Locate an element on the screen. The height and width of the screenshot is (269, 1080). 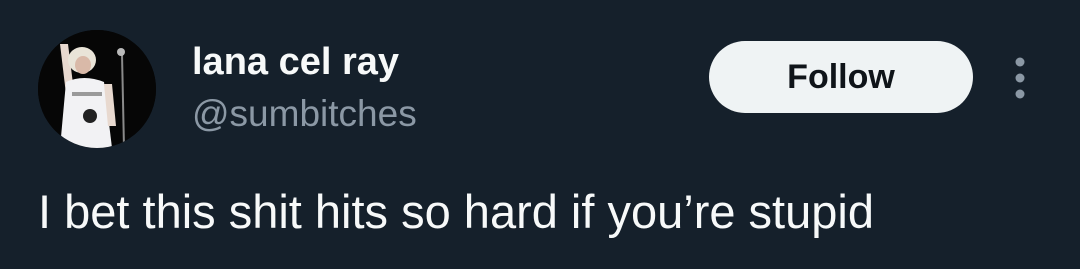
author-display-name: lana cel ray is located at coordinates (295, 62).